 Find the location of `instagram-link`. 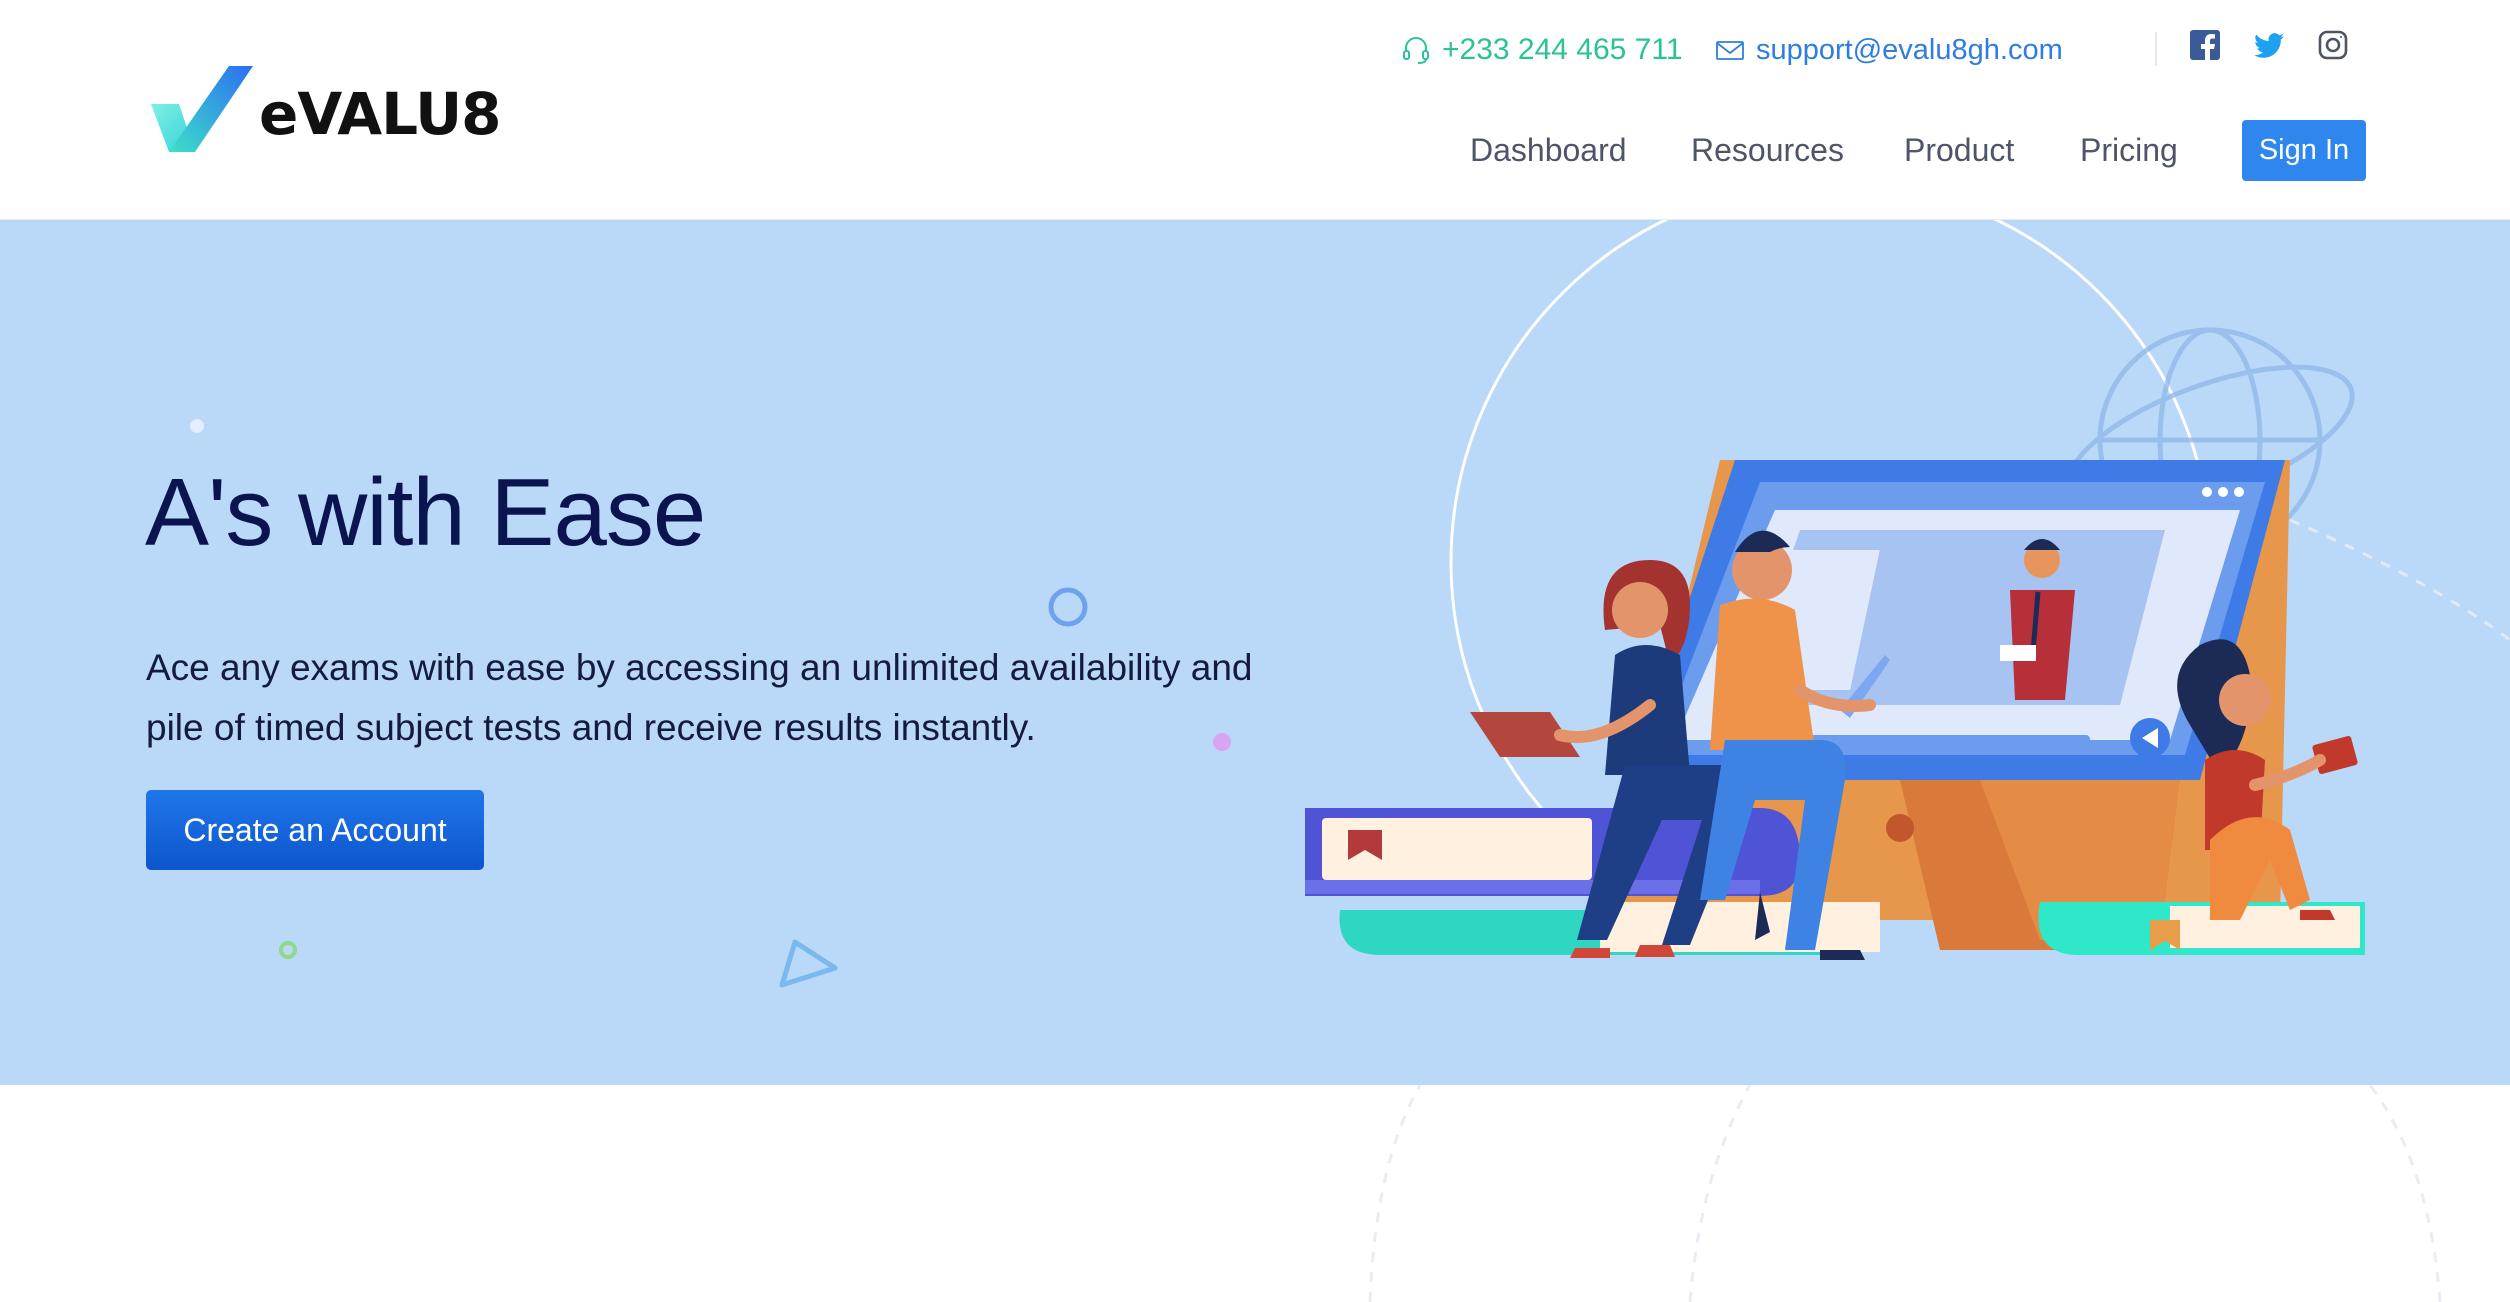

instagram-link is located at coordinates (2333, 45).